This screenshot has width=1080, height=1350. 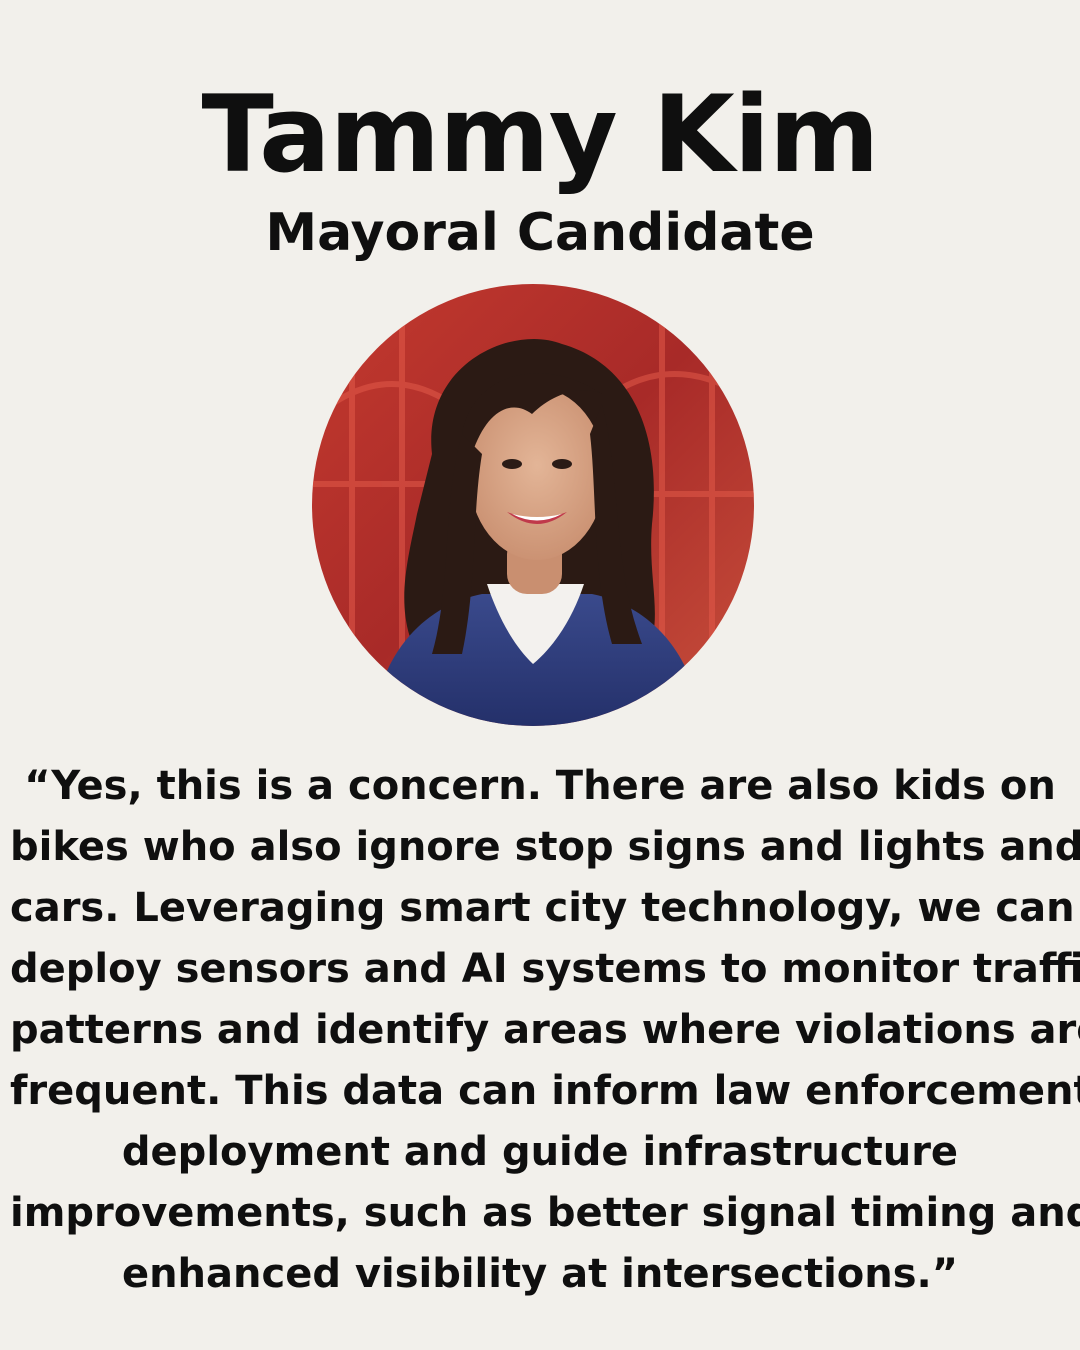 I want to click on eye-right, so click(x=562, y=464).